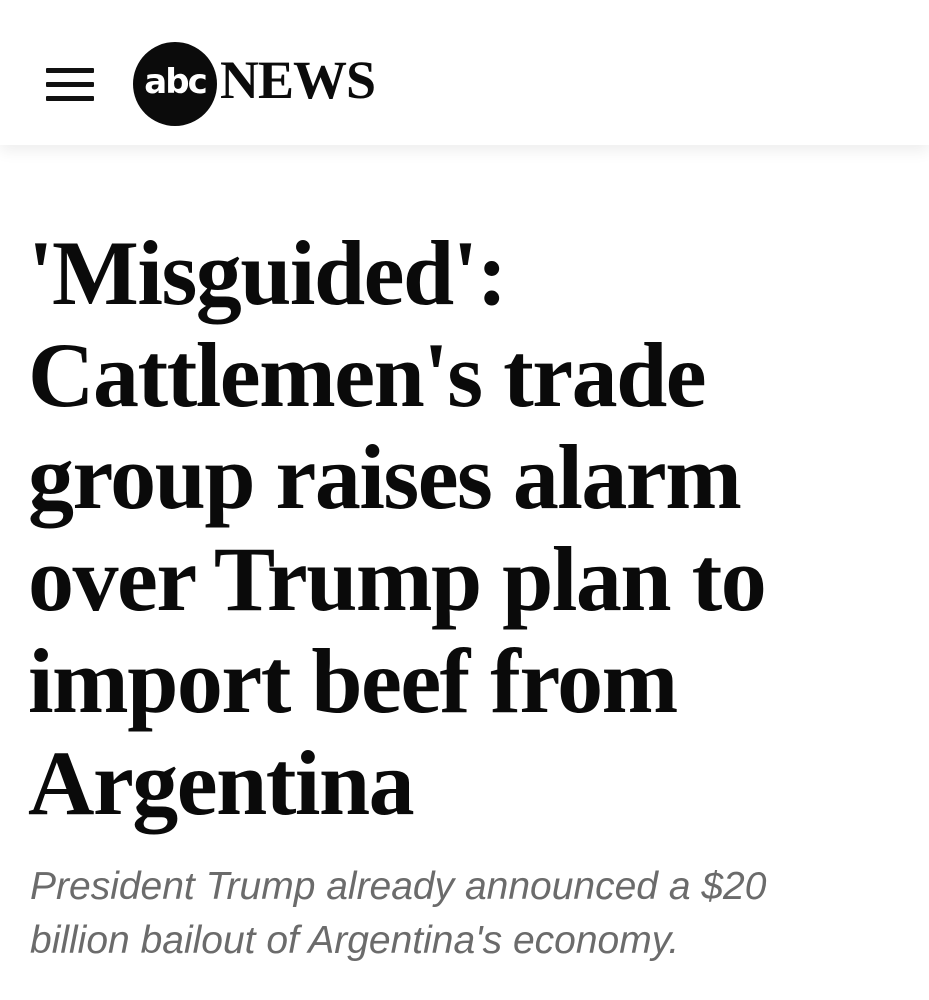 The height and width of the screenshot is (1000, 929). I want to click on hamburger-menu-icon, so click(70, 85).